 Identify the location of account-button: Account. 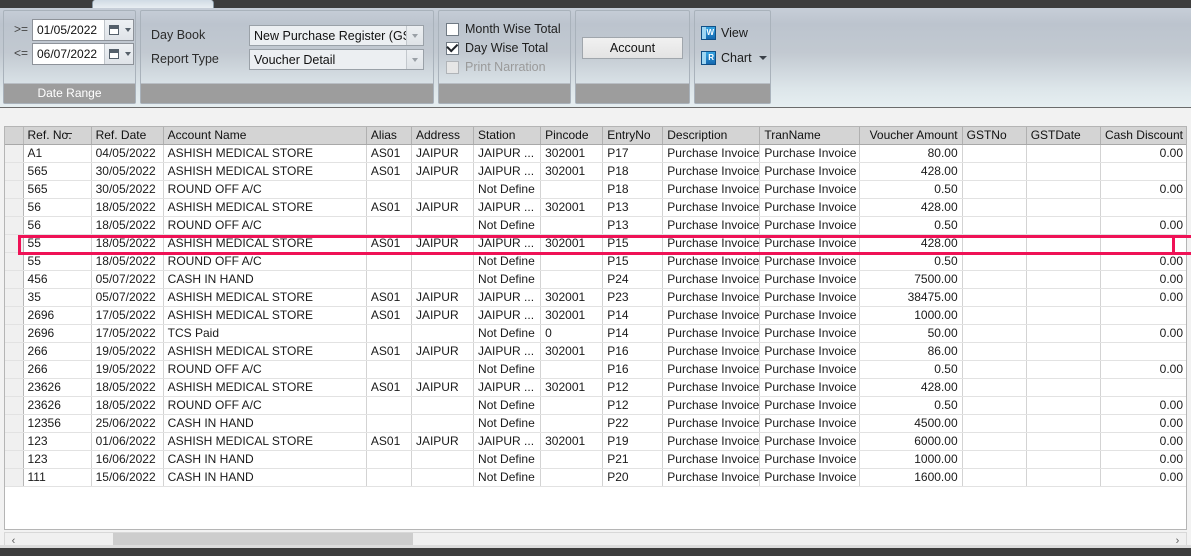
(632, 48).